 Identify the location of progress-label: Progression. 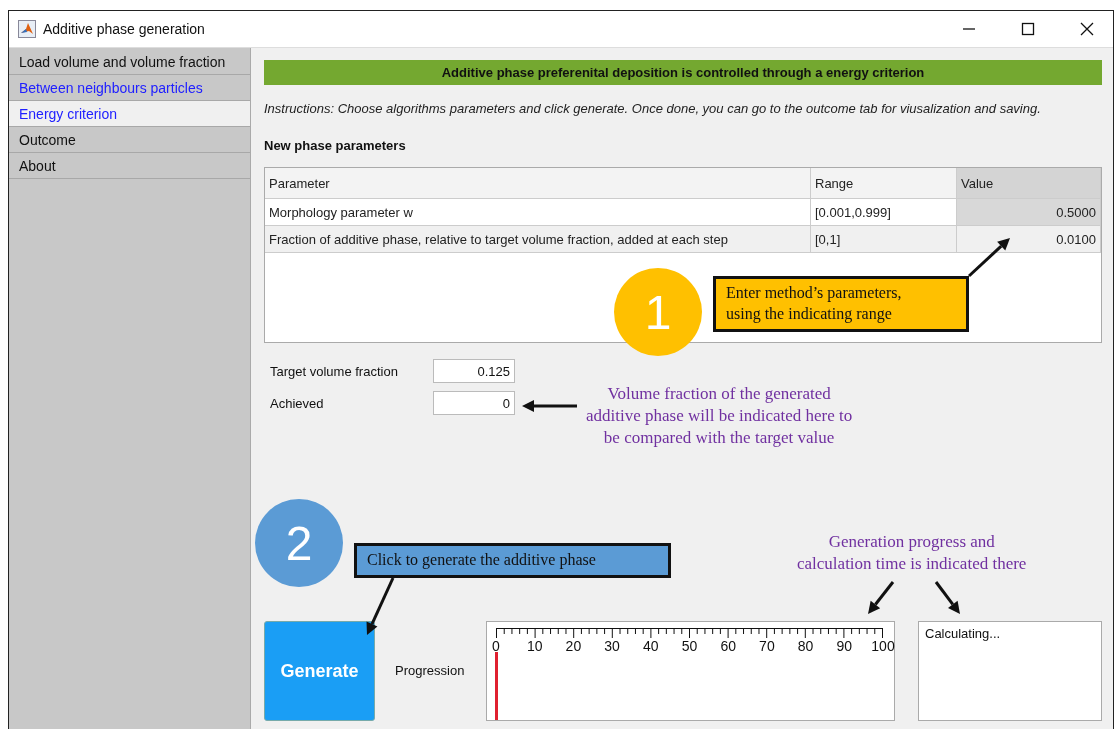
(430, 670).